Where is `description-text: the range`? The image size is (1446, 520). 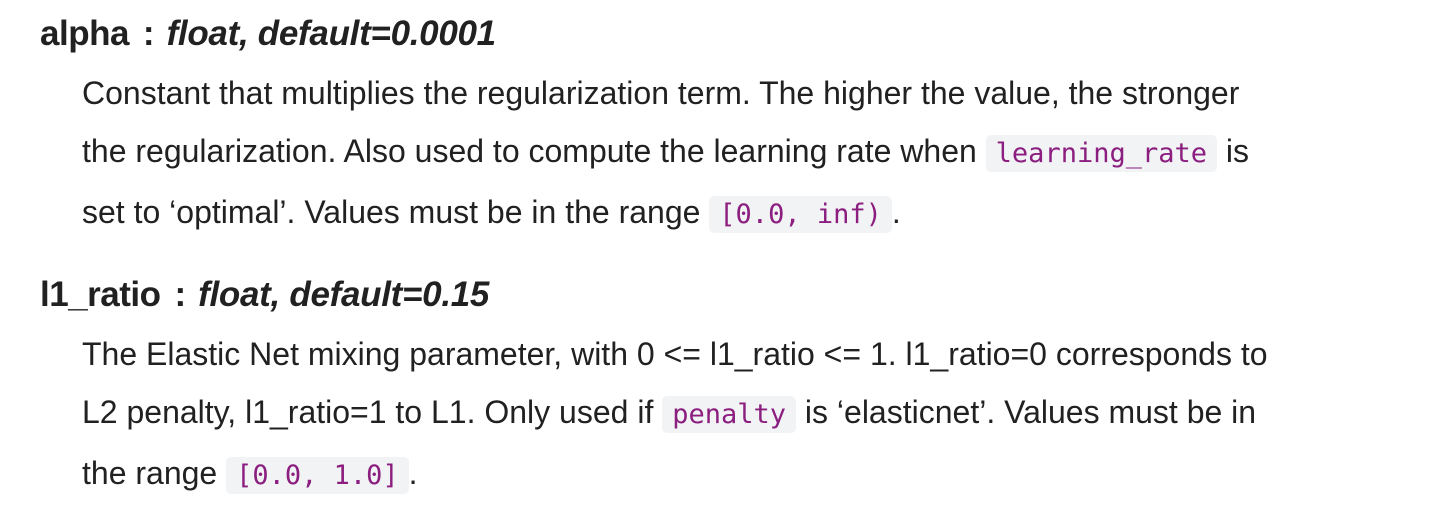 description-text: the range is located at coordinates (154, 473).